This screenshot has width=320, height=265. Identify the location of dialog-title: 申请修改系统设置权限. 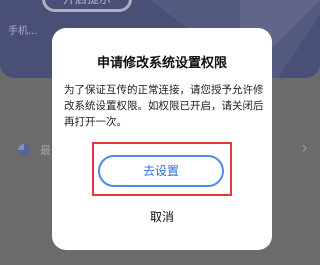
(161, 63).